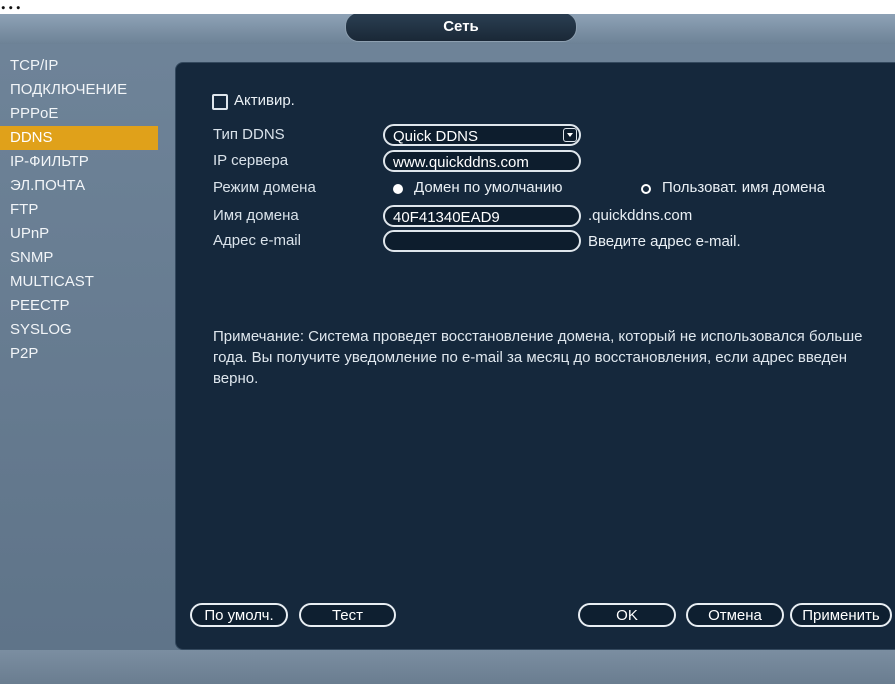 The image size is (895, 684). Describe the element at coordinates (627, 615) in the screenshot. I see `ok-button: OK` at that location.